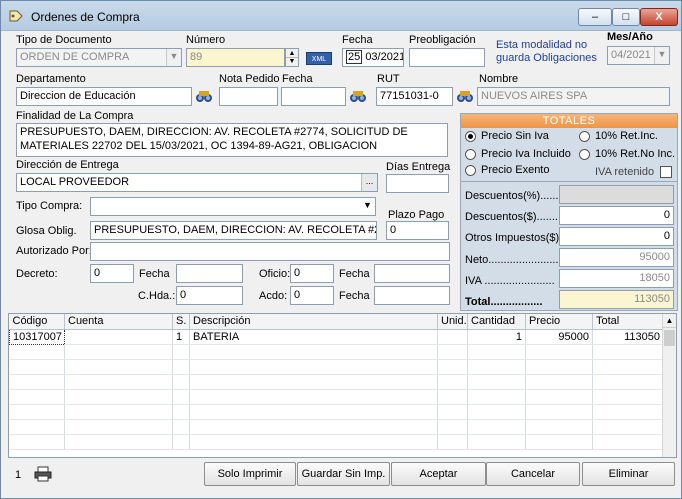 This screenshot has width=682, height=499. I want to click on iva-retenido-checkbox, so click(666, 172).